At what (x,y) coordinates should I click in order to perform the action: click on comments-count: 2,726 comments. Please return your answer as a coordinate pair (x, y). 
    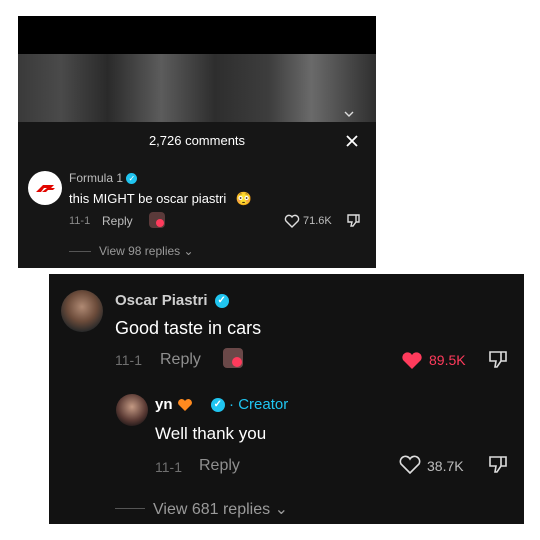
    Looking at the image, I should click on (197, 140).